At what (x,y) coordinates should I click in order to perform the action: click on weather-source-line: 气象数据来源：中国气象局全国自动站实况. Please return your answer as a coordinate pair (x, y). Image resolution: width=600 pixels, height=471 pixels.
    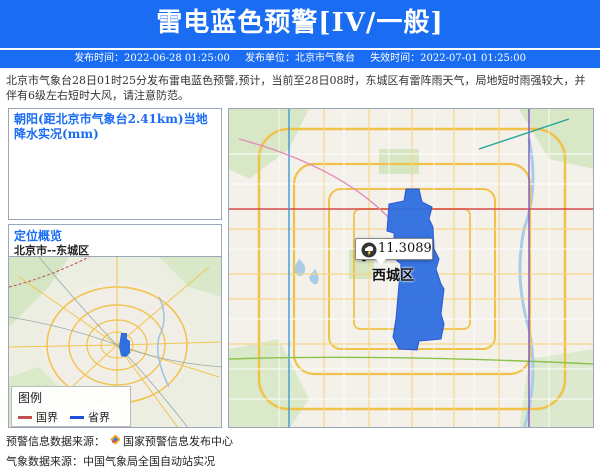
    Looking at the image, I should click on (110, 461).